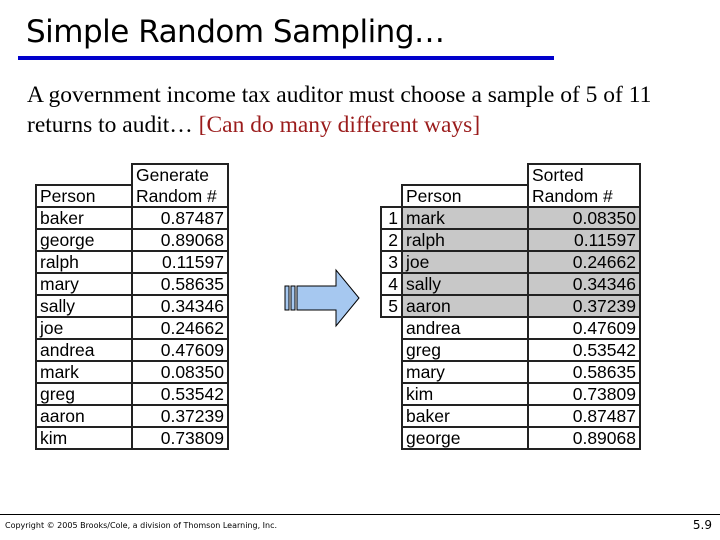 The height and width of the screenshot is (540, 720). Describe the element at coordinates (360, 514) in the screenshot. I see `footer-divider` at that location.